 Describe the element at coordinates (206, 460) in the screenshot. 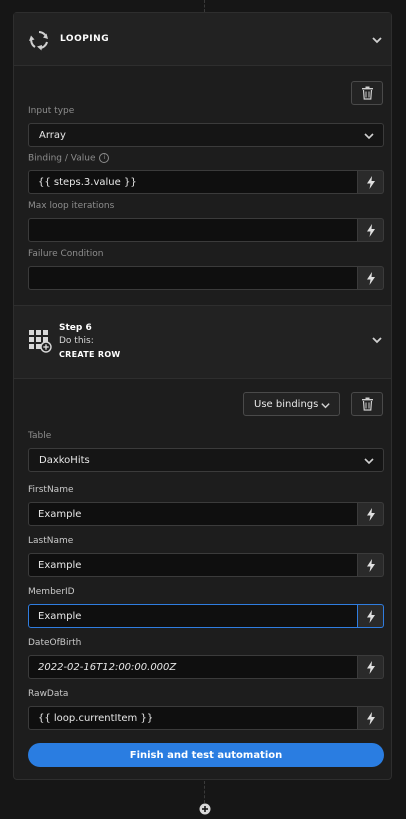

I see `table-select: DaxkoHits` at that location.